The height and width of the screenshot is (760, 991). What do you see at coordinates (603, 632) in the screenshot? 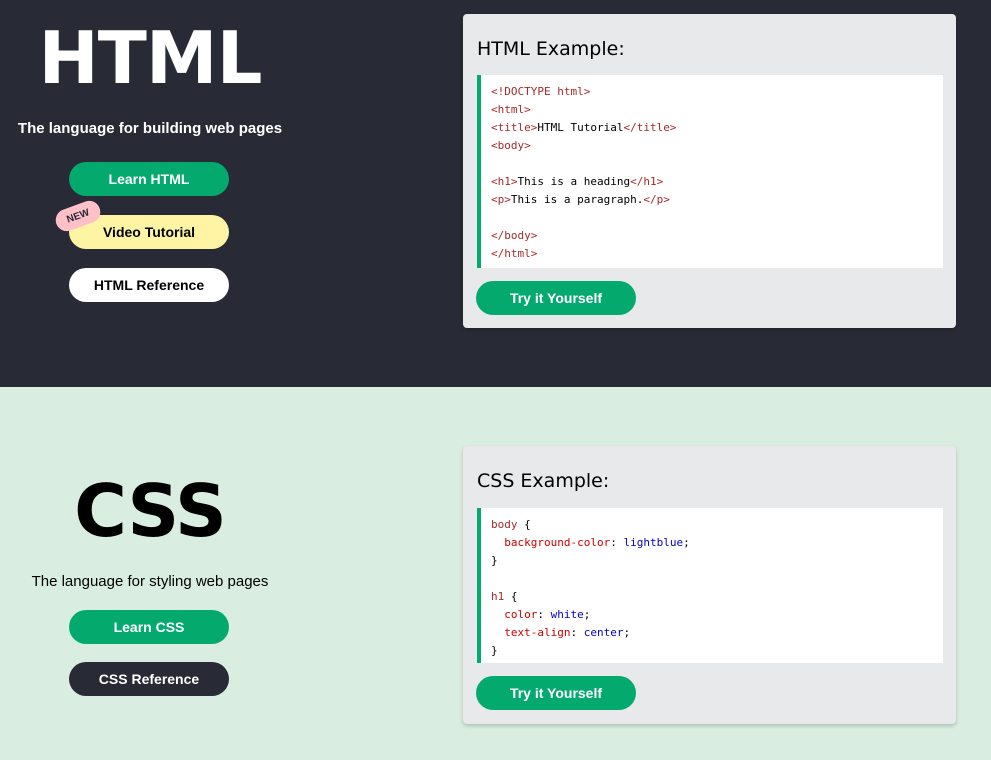
I see `code-token: center` at bounding box center [603, 632].